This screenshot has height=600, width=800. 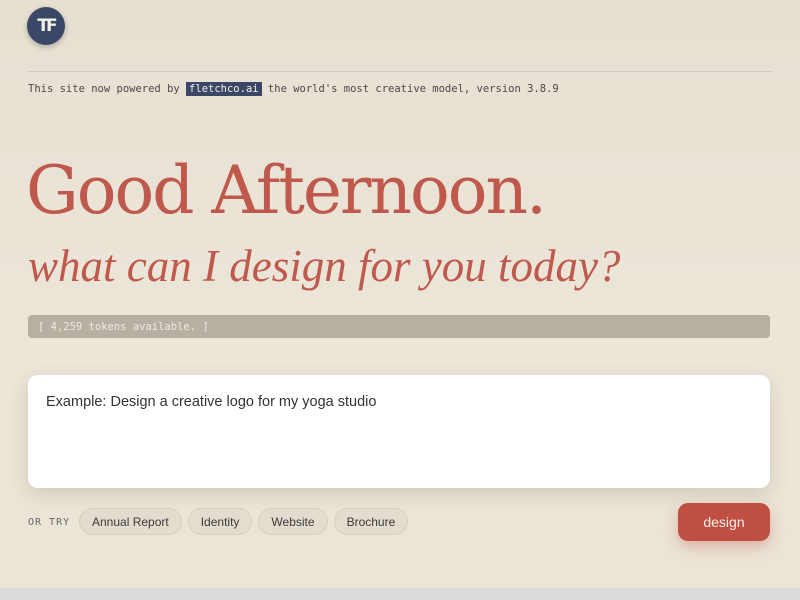 What do you see at coordinates (324, 266) in the screenshot?
I see `greeting-subheadline: what can I design for you today?` at bounding box center [324, 266].